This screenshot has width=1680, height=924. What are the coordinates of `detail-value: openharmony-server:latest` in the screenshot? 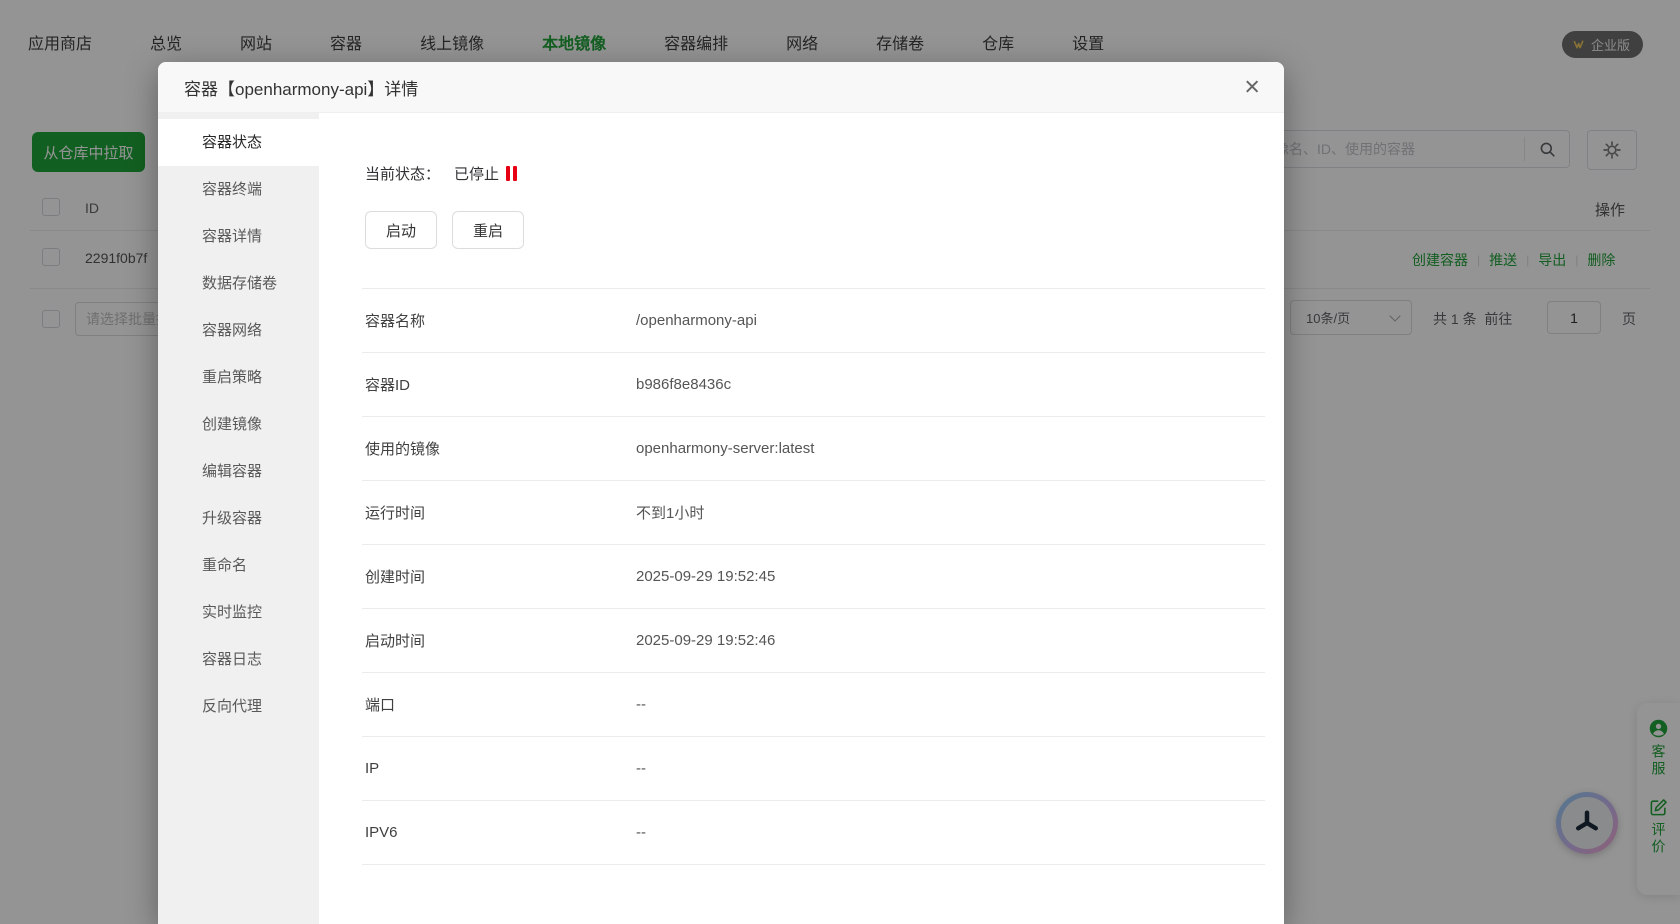 It's located at (725, 448).